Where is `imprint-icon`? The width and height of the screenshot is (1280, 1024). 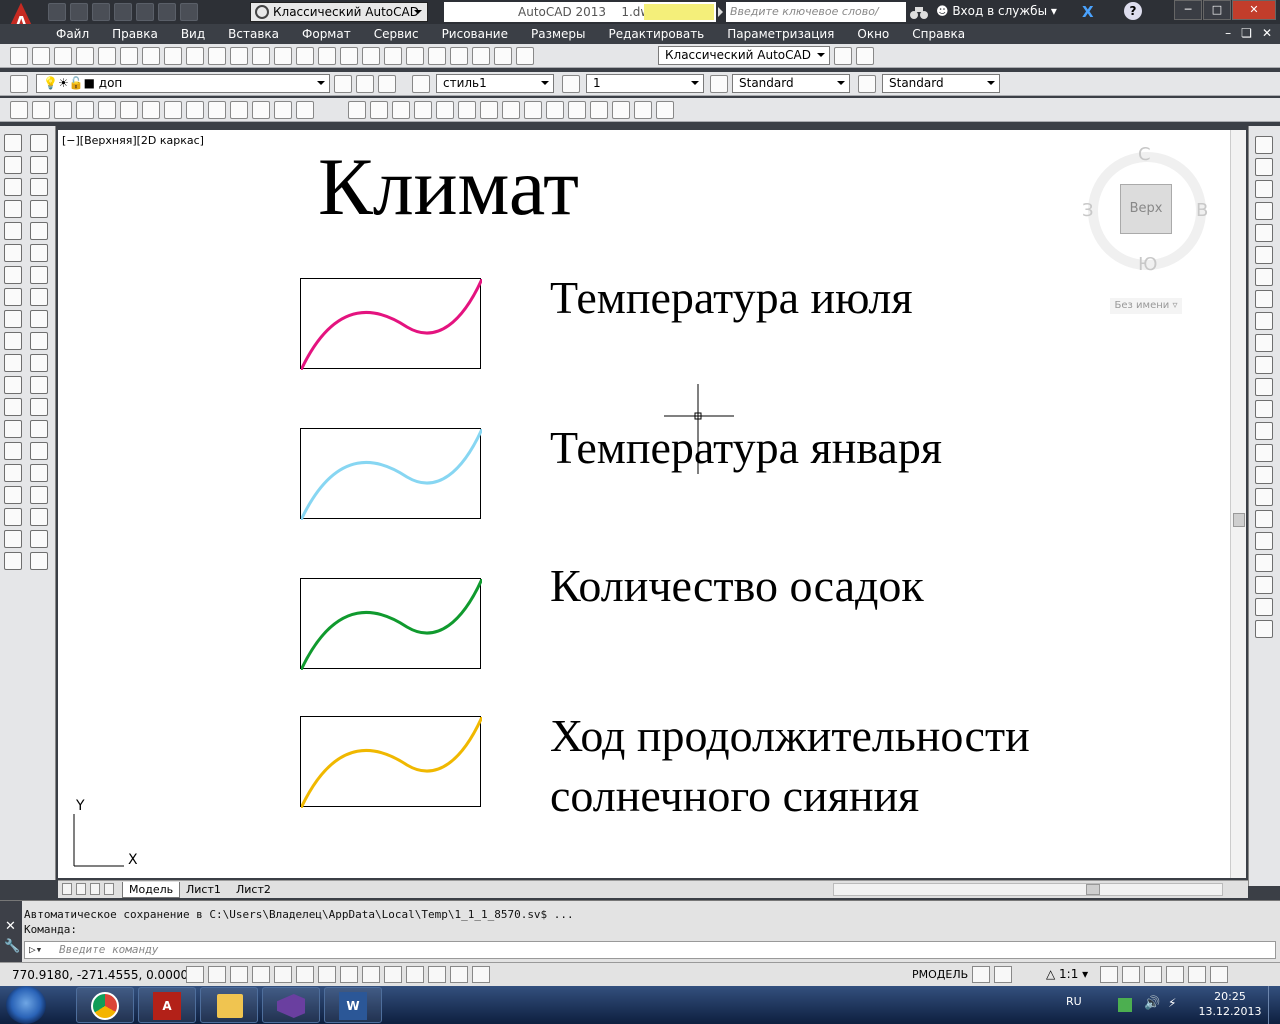
imprint-icon is located at coordinates (1264, 629).